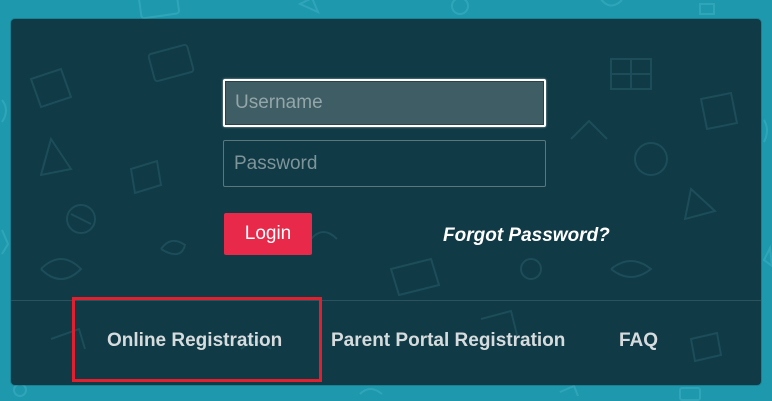  What do you see at coordinates (526, 236) in the screenshot?
I see `forgot-password-link: Forgot Password?` at bounding box center [526, 236].